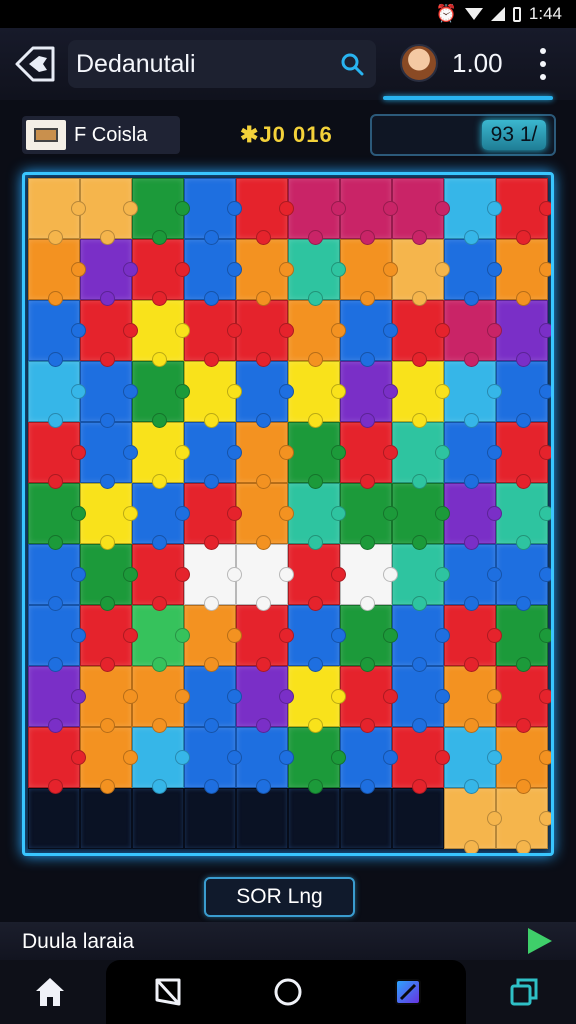  What do you see at coordinates (540, 941) in the screenshot?
I see `play-icon` at bounding box center [540, 941].